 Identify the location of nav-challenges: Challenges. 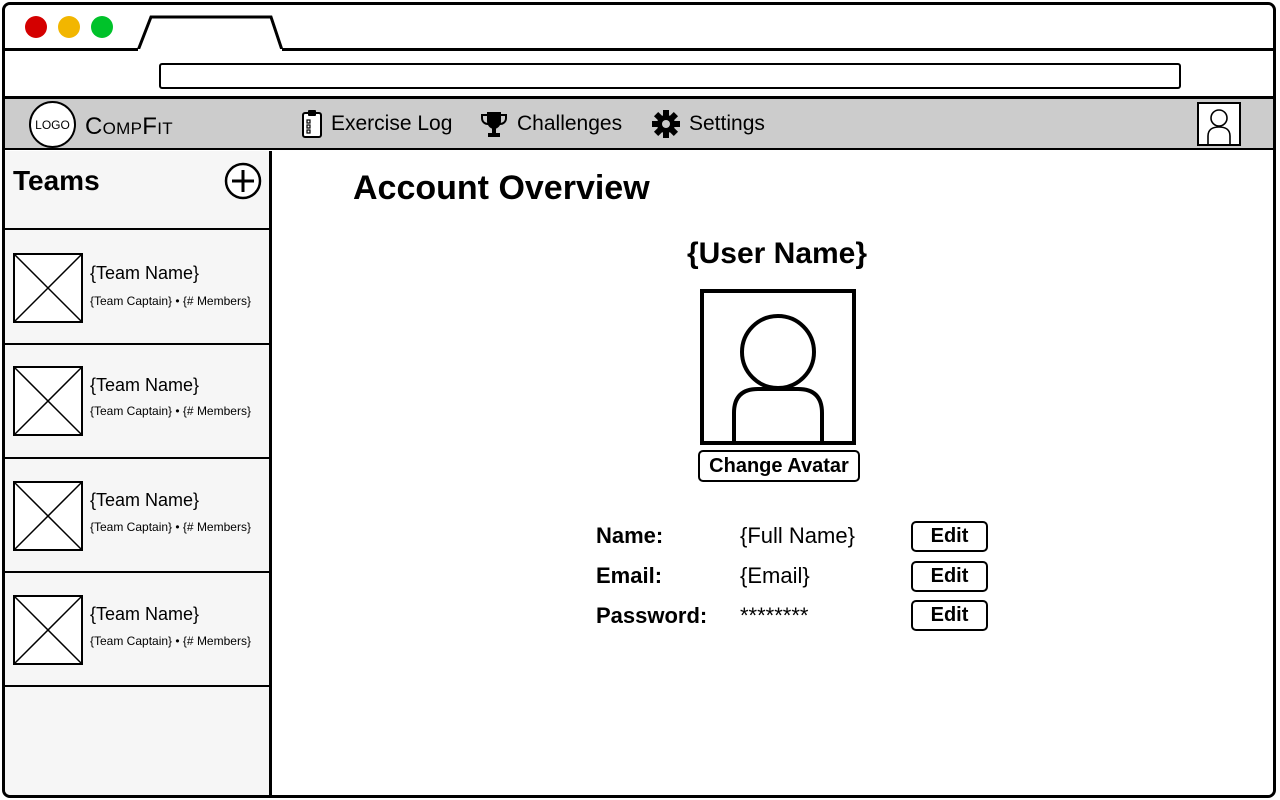
(550, 124).